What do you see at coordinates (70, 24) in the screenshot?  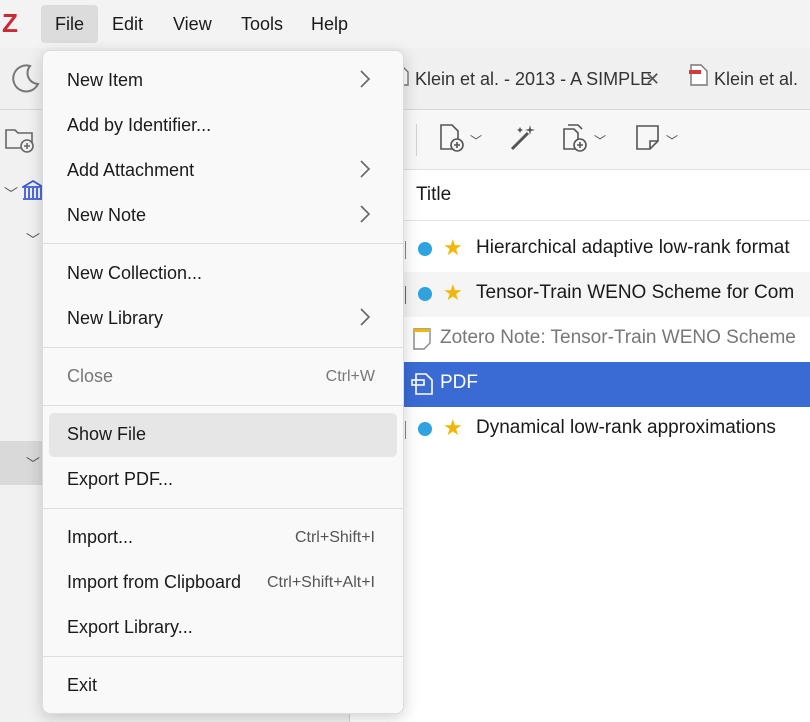 I see `menu-file: File` at bounding box center [70, 24].